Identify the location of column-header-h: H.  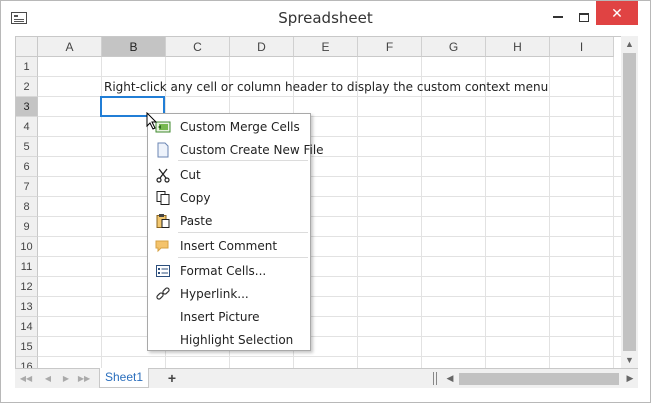
(518, 47).